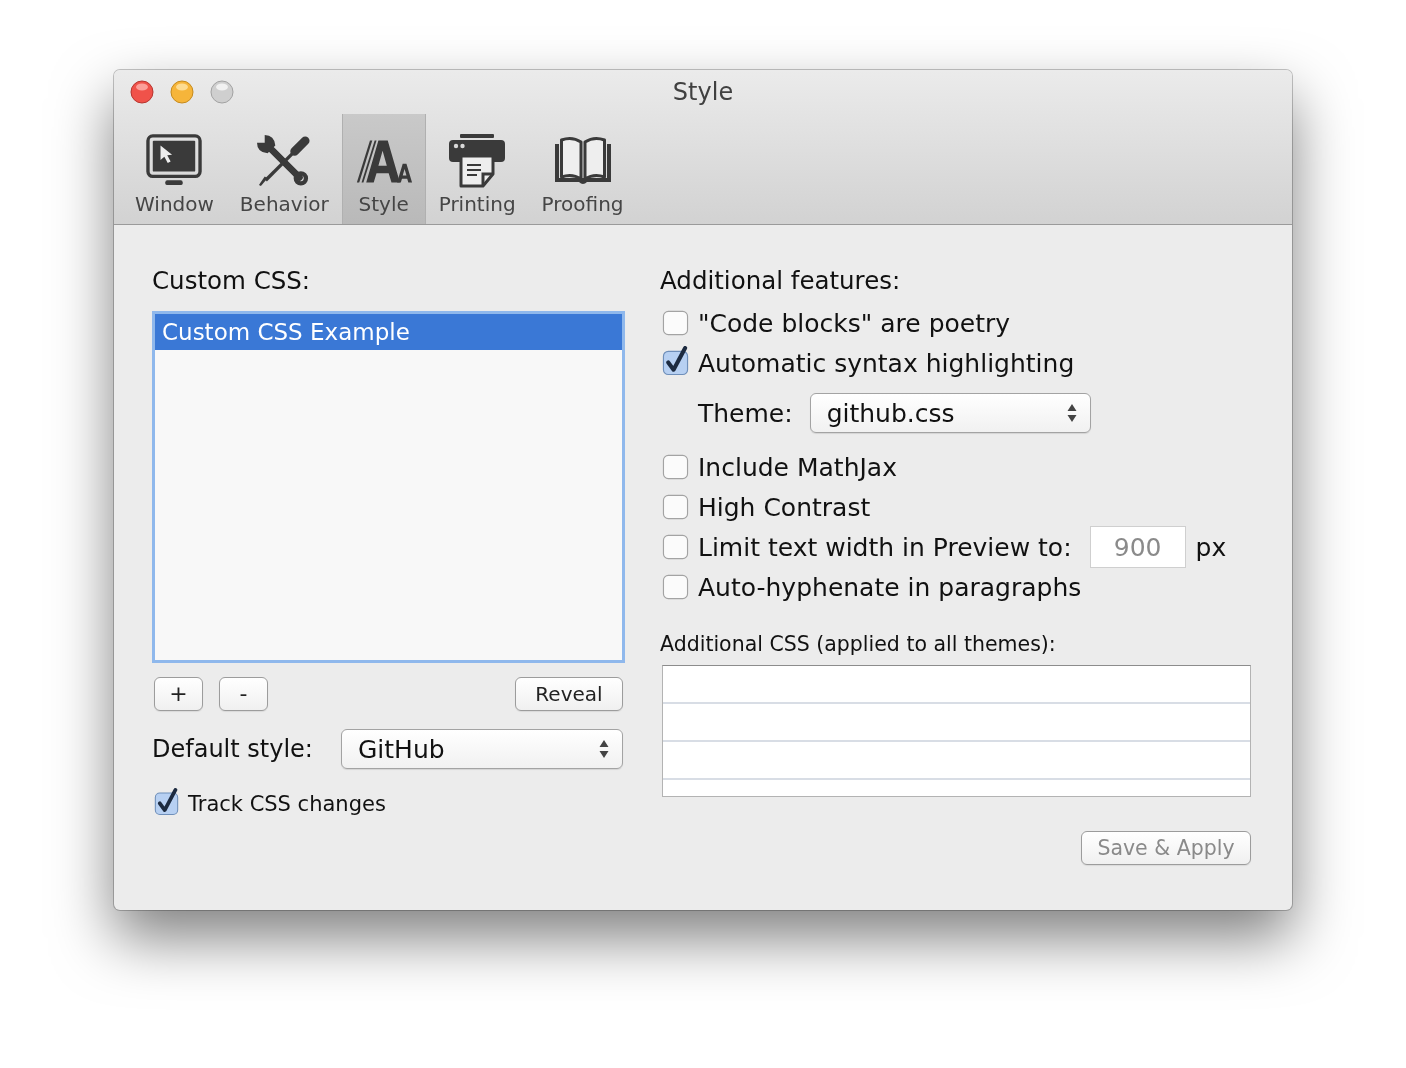  I want to click on window-title: Style, so click(703, 92).